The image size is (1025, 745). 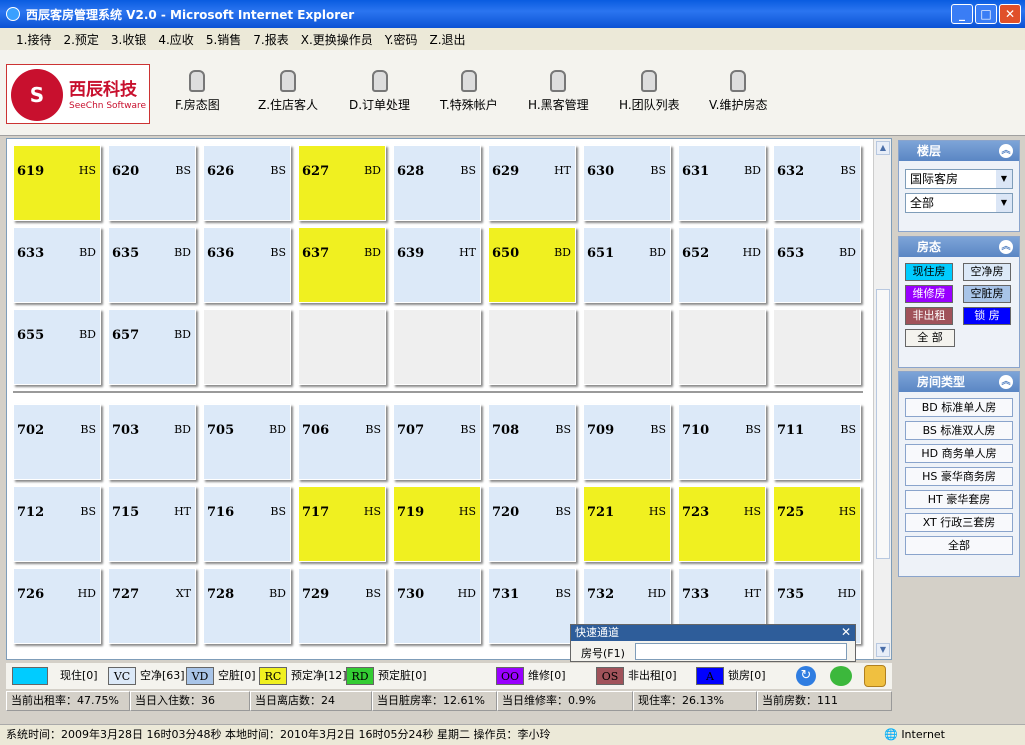 What do you see at coordinates (247, 524) in the screenshot?
I see `room-tile: 716 BS` at bounding box center [247, 524].